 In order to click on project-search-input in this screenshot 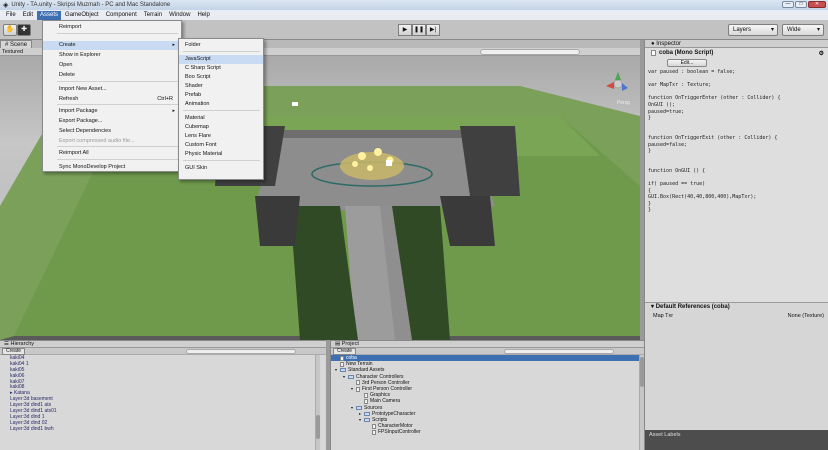, I will do `click(559, 351)`.